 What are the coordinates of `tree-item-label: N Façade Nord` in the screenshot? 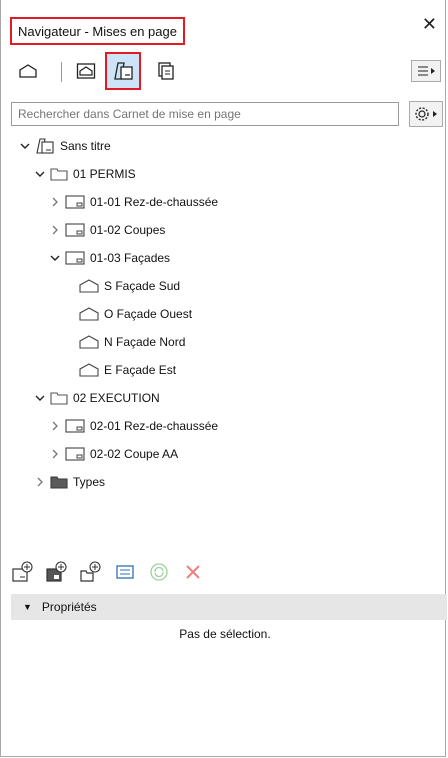 It's located at (145, 342).